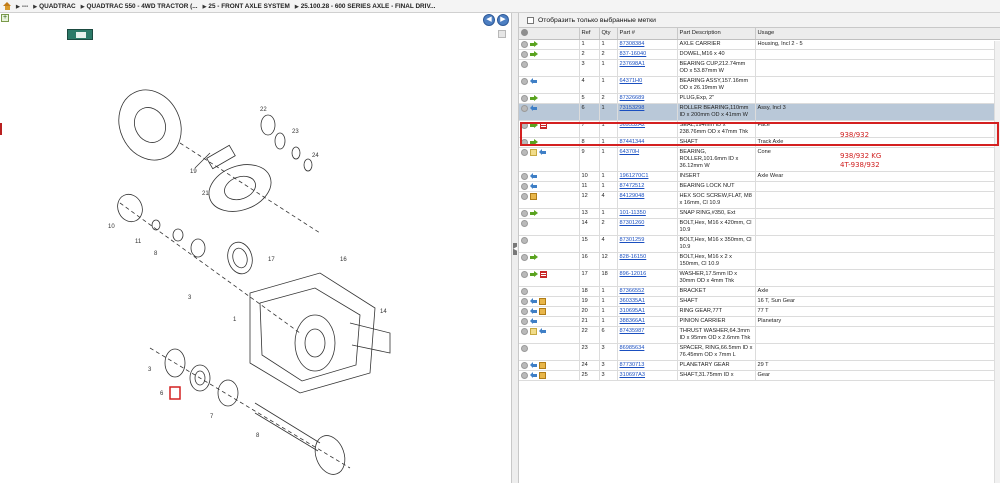 The height and width of the screenshot is (483, 1000). Describe the element at coordinates (647, 261) in the screenshot. I see `part-number-cell: 828-16150` at that location.